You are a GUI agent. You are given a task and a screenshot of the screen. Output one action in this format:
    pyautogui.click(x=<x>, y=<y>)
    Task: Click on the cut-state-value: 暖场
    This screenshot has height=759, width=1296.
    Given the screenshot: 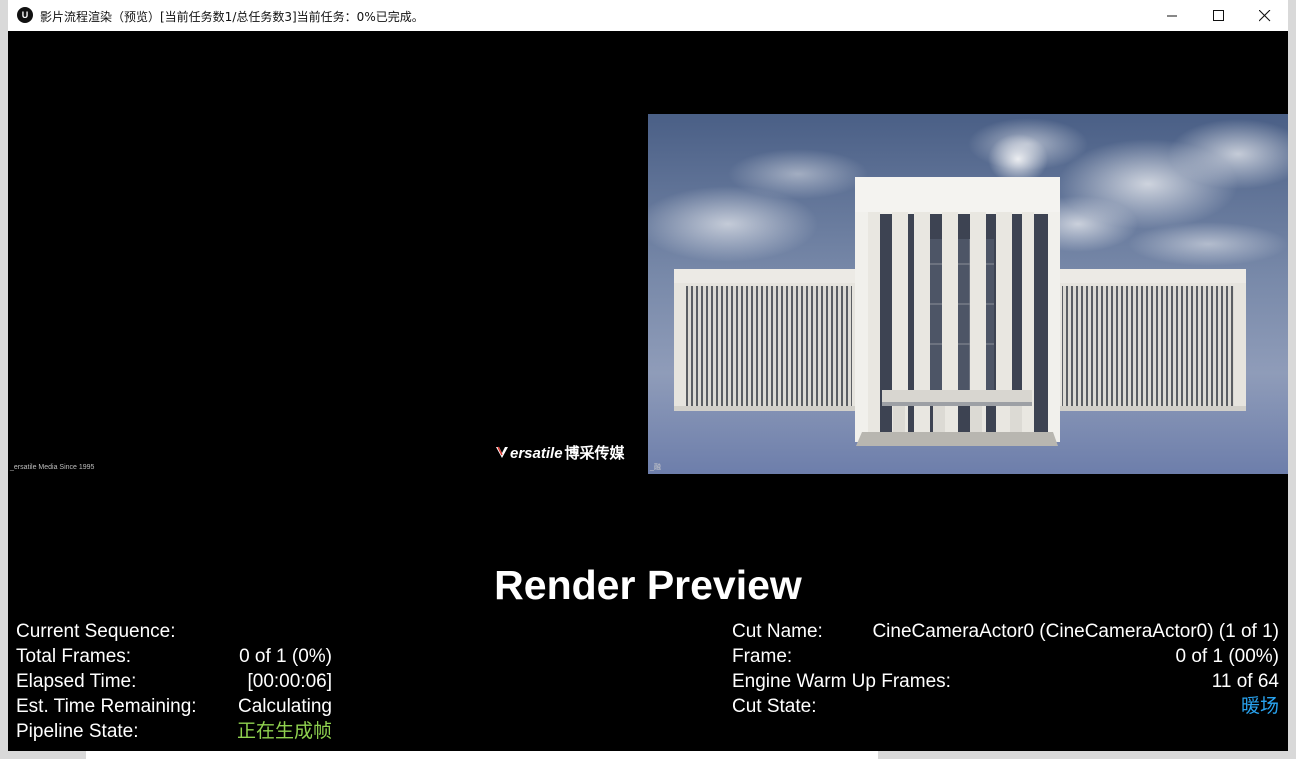 What is the action you would take?
    pyautogui.click(x=1259, y=706)
    